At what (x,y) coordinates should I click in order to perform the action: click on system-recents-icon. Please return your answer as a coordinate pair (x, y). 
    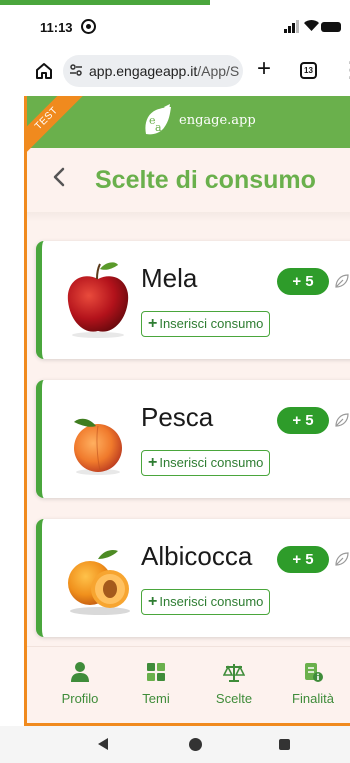
    Looking at the image, I should click on (284, 744).